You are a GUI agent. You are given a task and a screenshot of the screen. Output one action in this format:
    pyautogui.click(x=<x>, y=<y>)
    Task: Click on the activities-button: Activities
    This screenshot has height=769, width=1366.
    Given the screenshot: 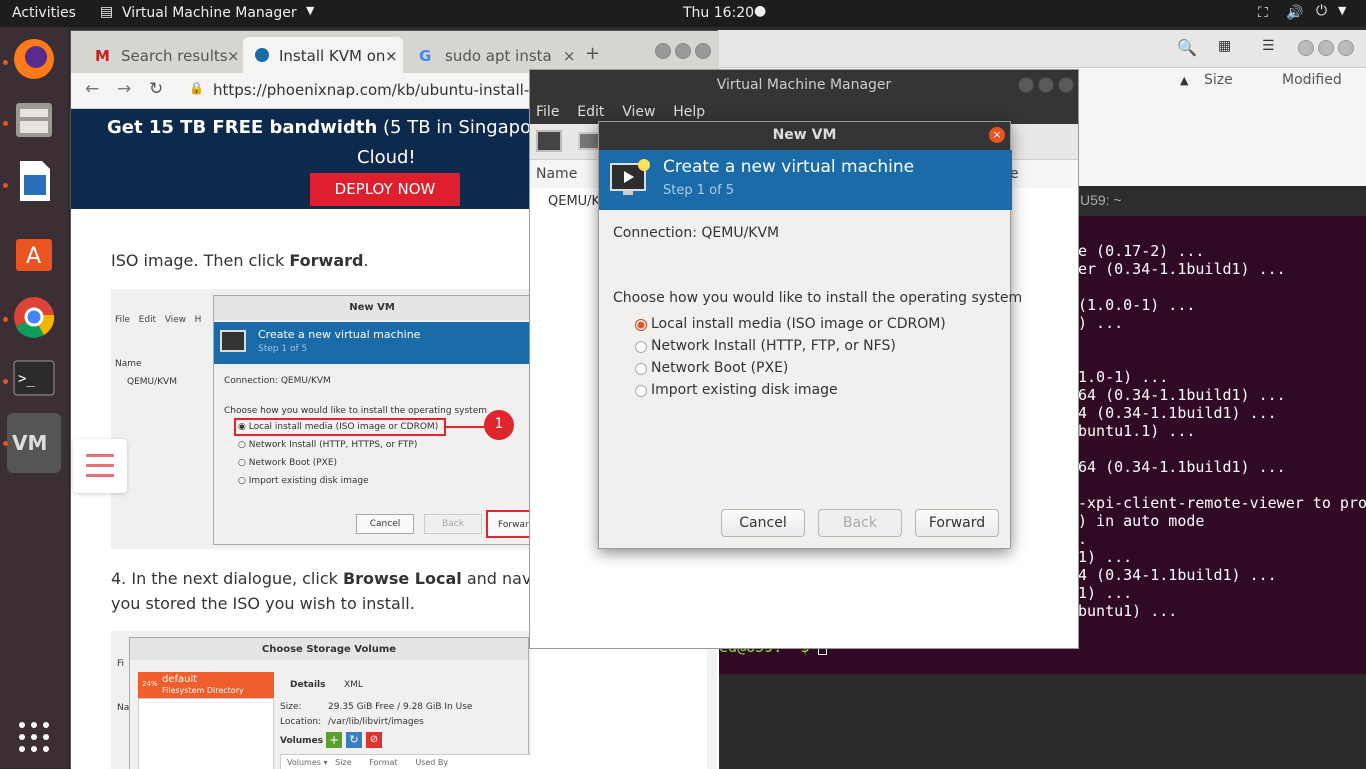 What is the action you would take?
    pyautogui.click(x=44, y=13)
    